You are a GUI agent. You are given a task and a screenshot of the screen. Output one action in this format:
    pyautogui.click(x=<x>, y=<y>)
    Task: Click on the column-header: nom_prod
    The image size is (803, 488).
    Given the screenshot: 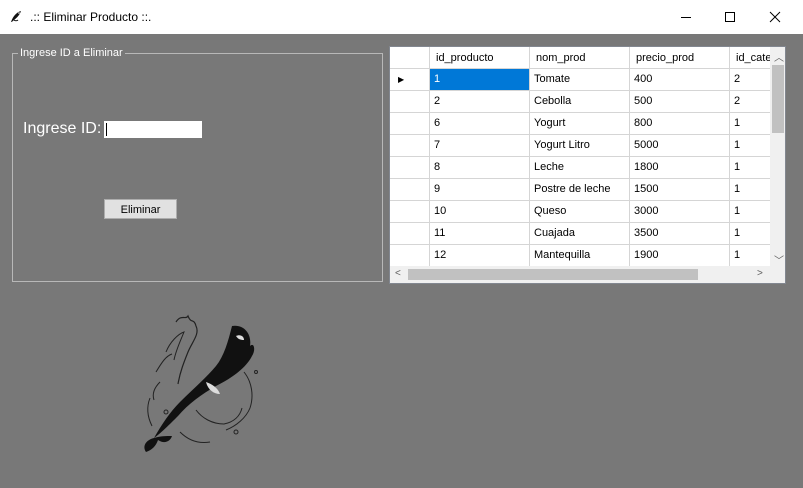 What is the action you would take?
    pyautogui.click(x=580, y=58)
    